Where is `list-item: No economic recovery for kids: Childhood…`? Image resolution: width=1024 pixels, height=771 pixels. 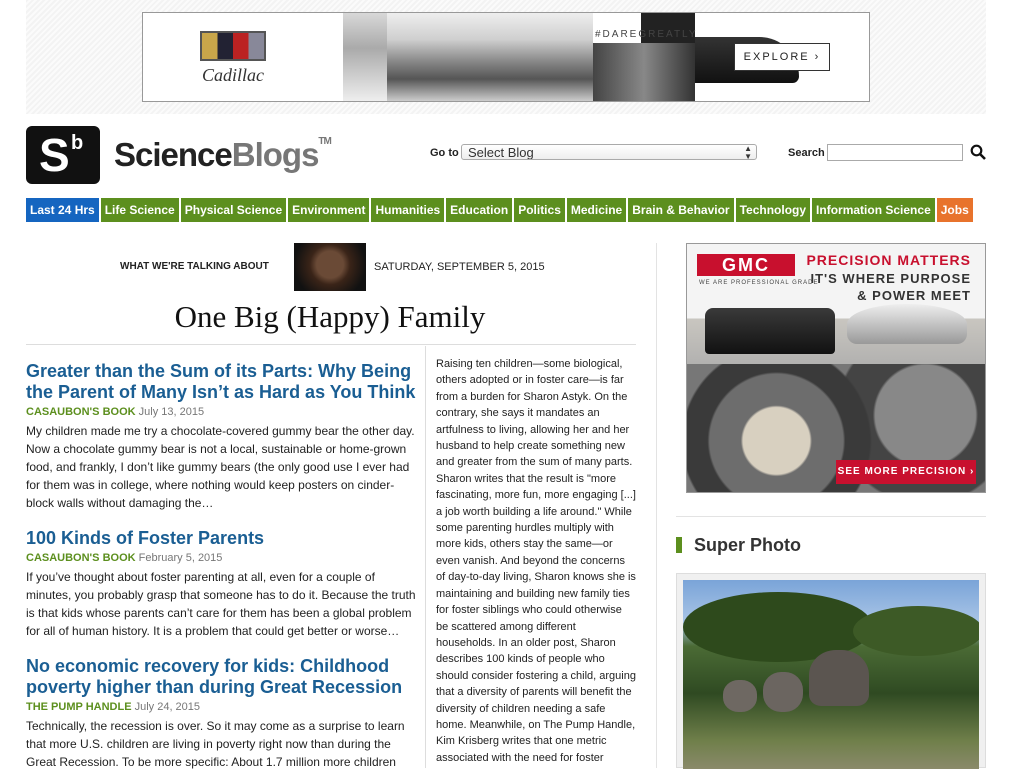 list-item: No economic recovery for kids: Childhood… is located at coordinates (224, 713).